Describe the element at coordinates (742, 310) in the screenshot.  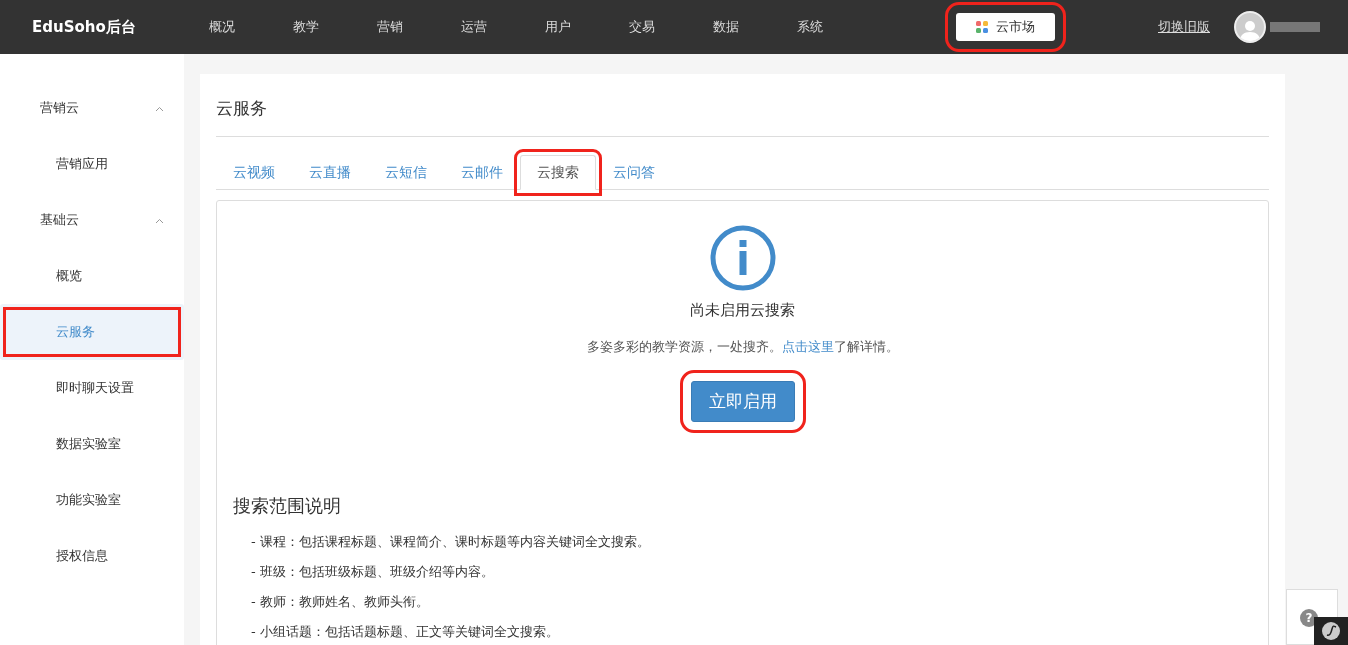
I see `notice-title: 尚未启用云搜索` at that location.